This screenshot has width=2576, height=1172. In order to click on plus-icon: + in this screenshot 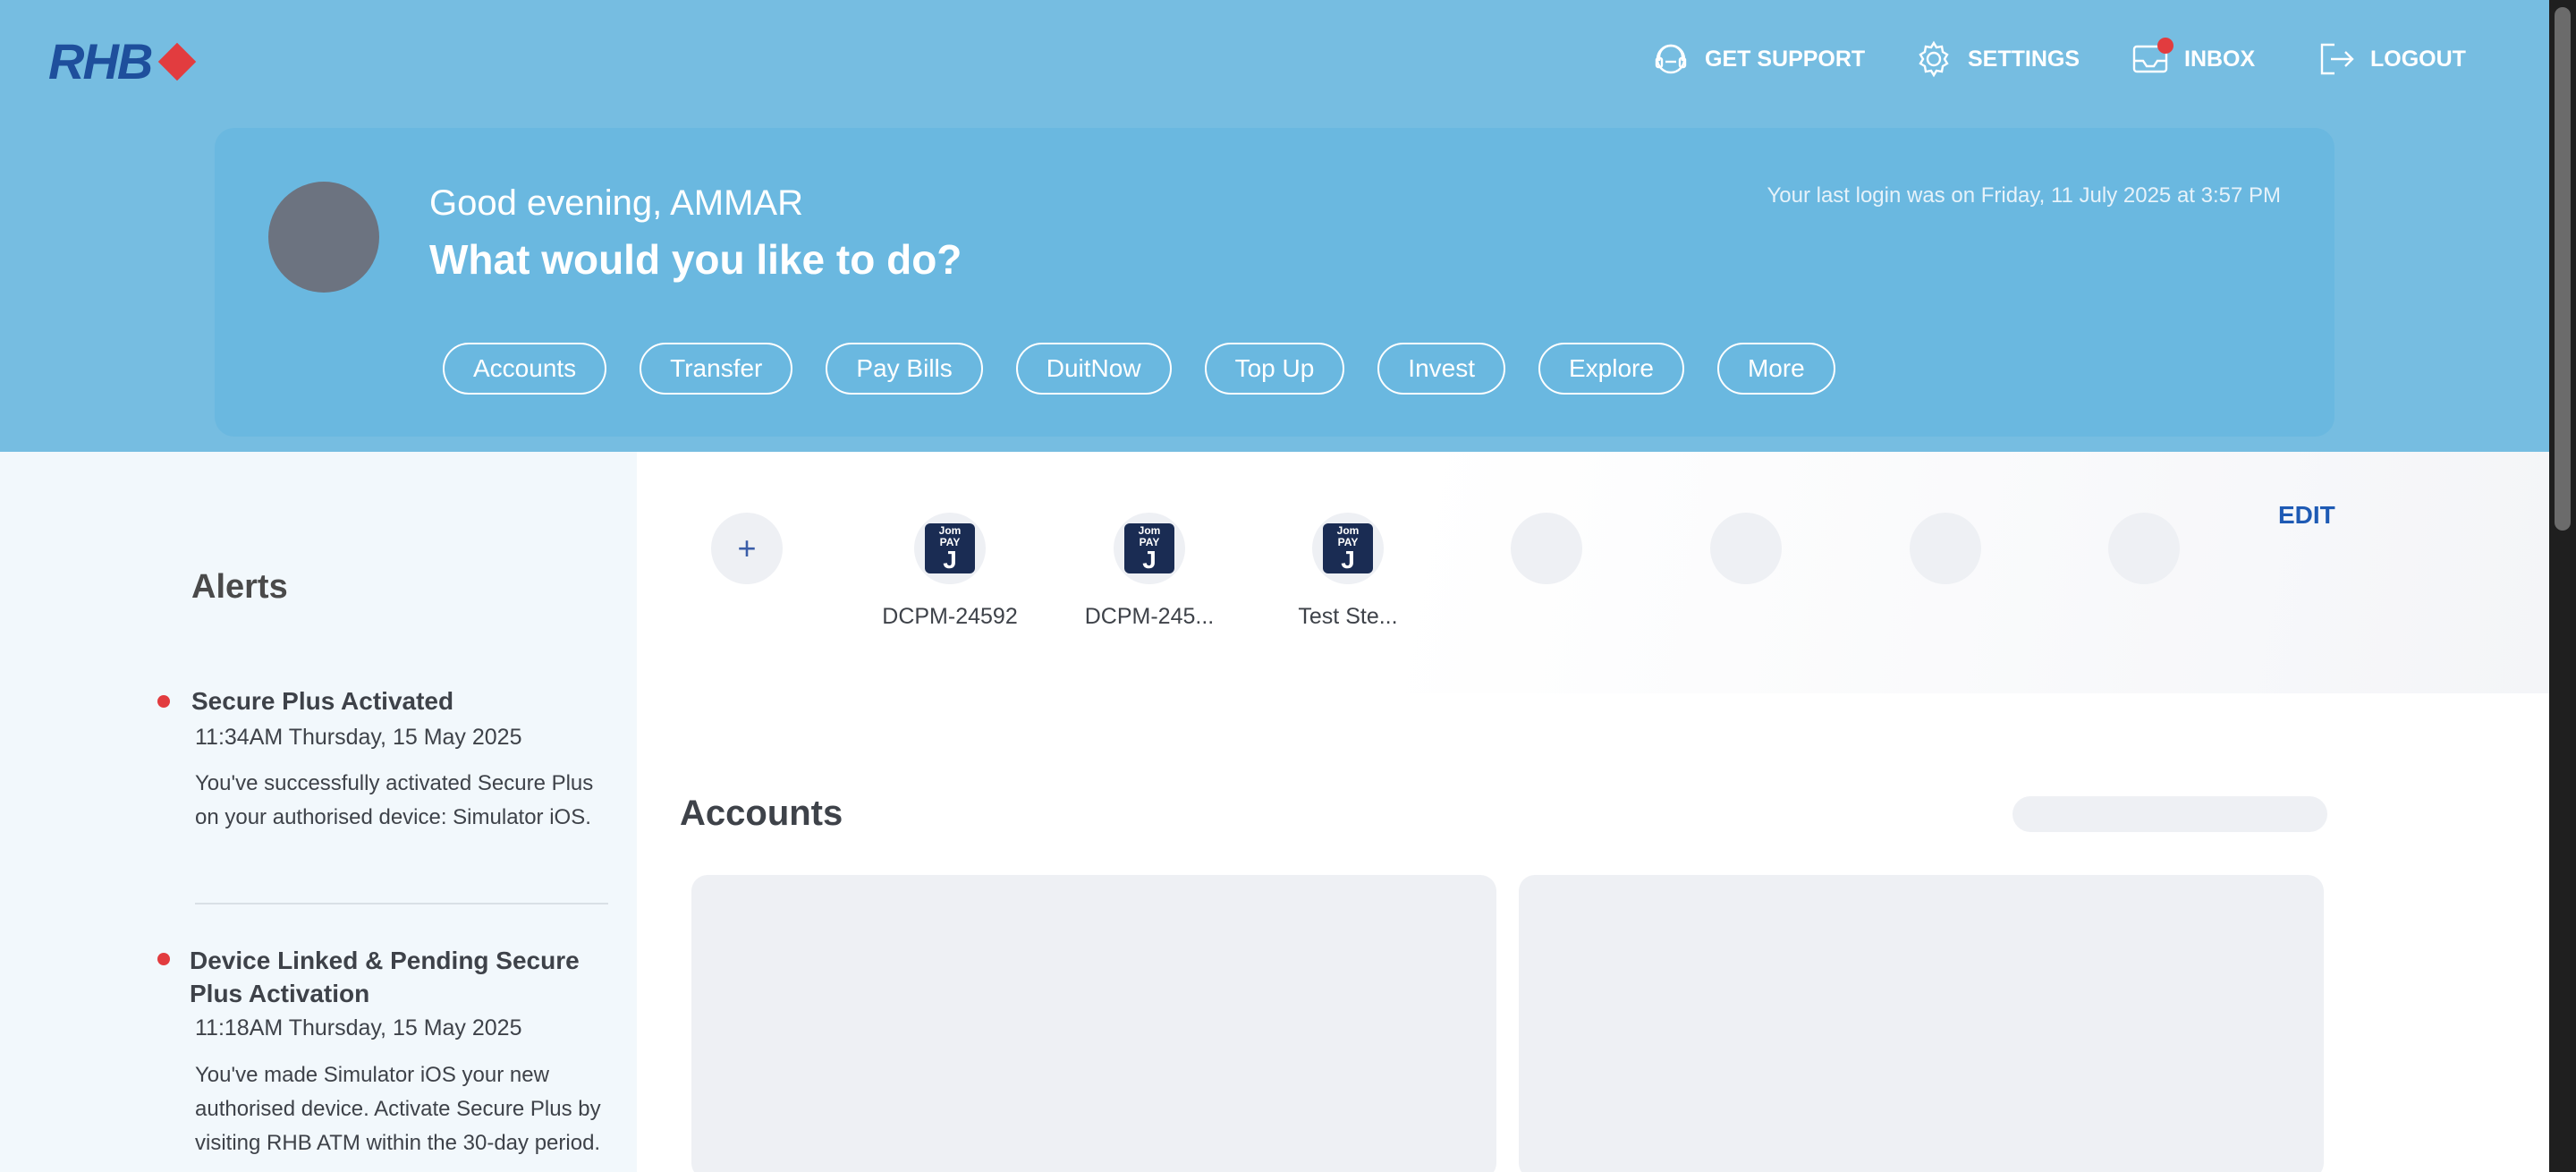, I will do `click(747, 548)`.